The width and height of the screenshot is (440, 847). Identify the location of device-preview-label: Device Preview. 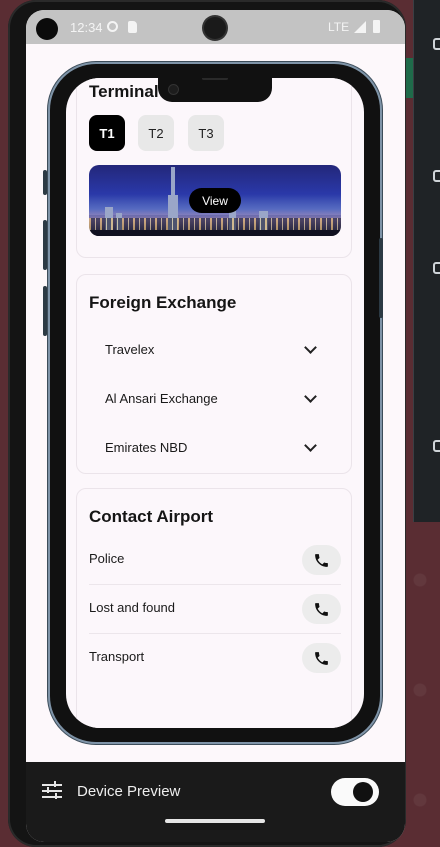
(129, 791).